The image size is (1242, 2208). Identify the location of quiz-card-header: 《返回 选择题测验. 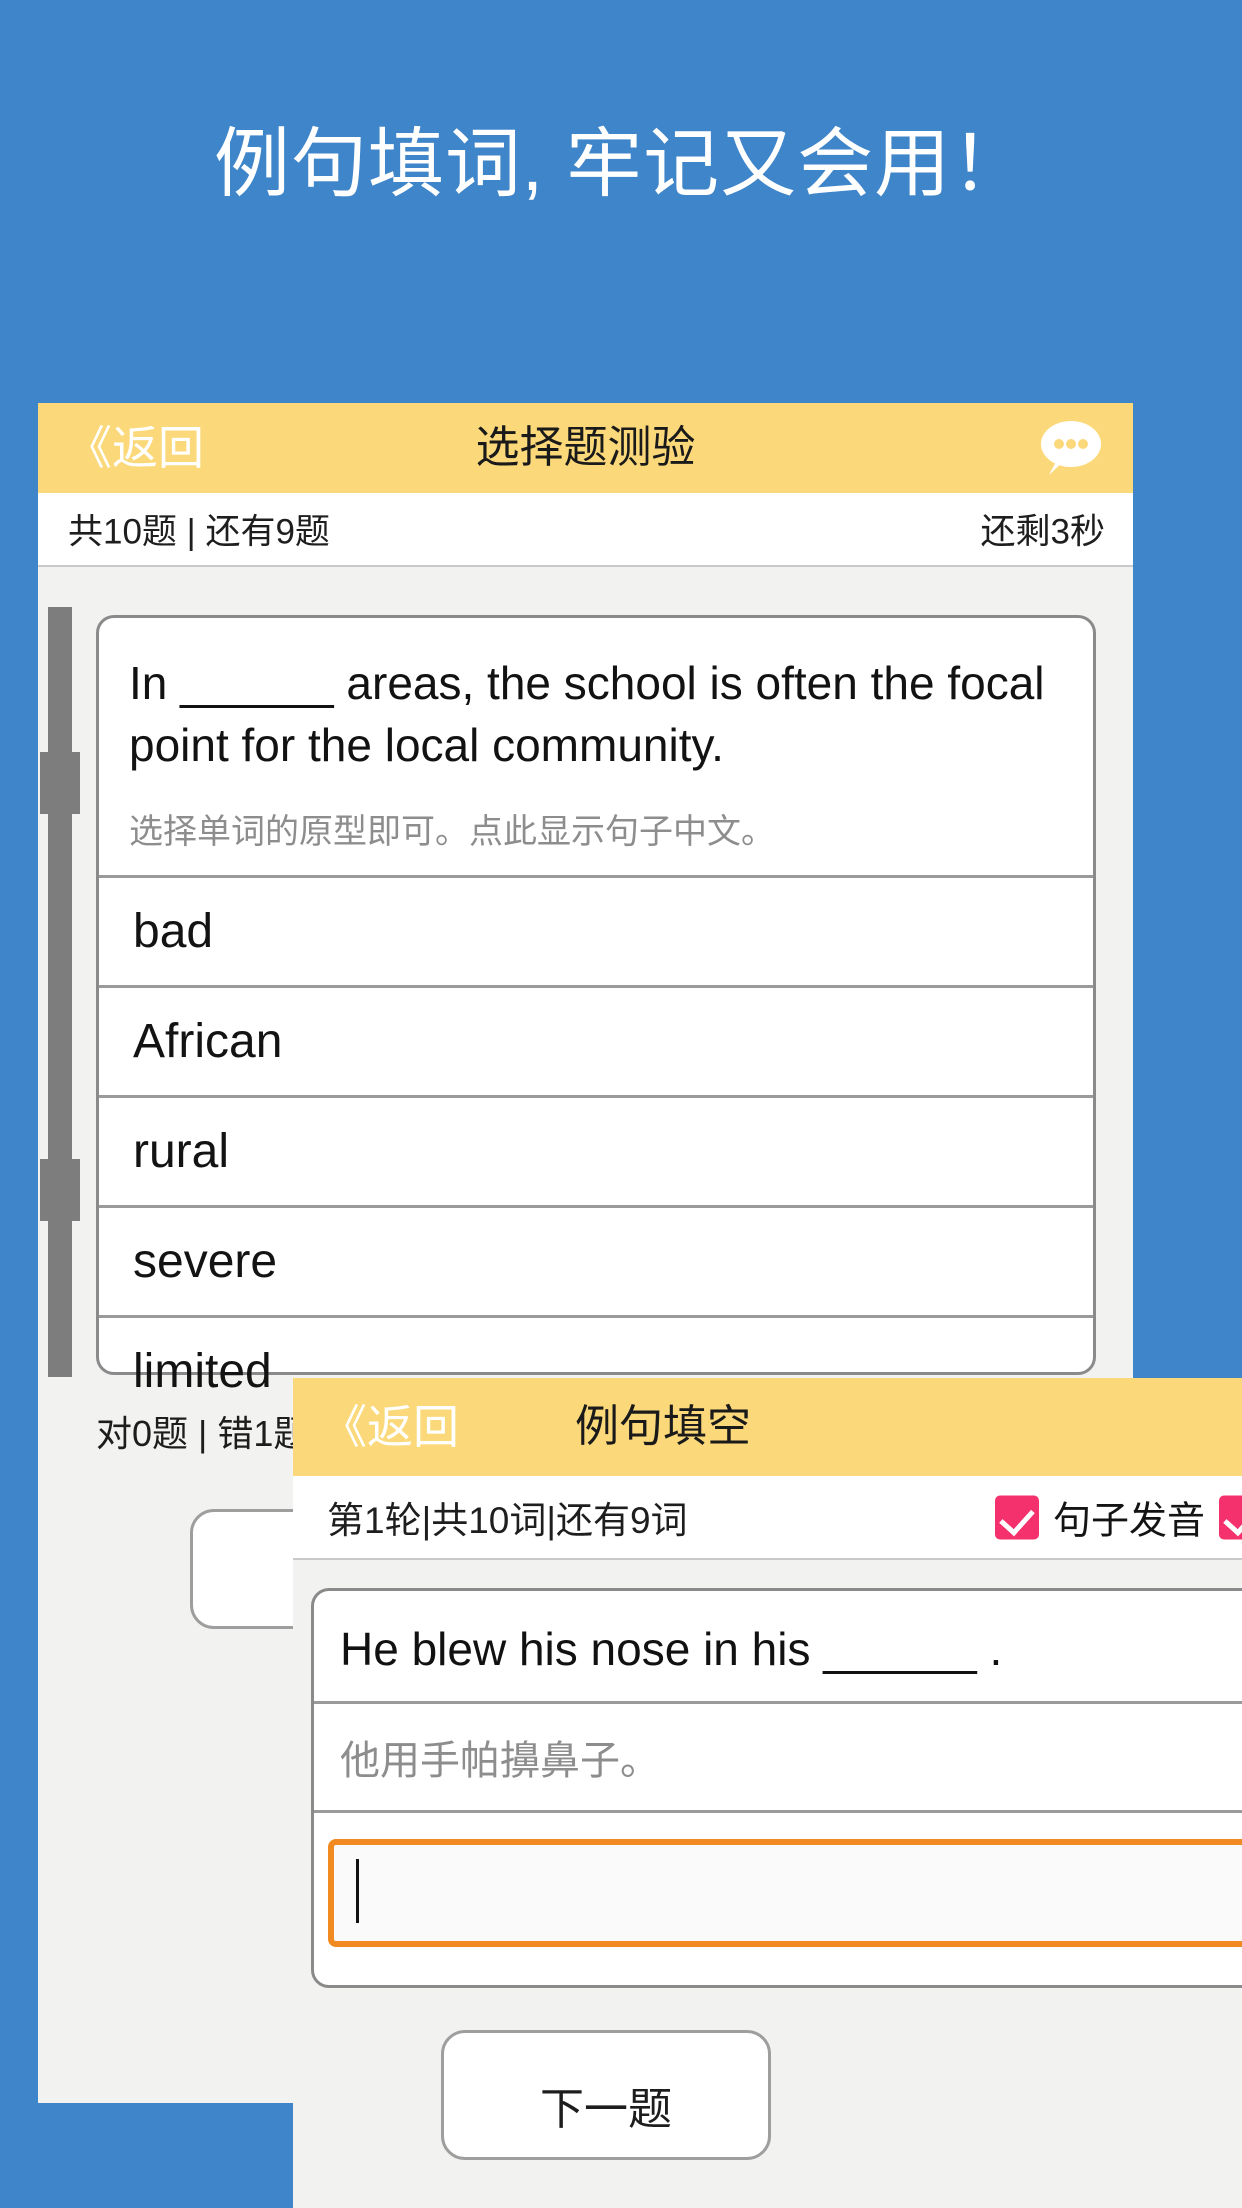
(585, 448).